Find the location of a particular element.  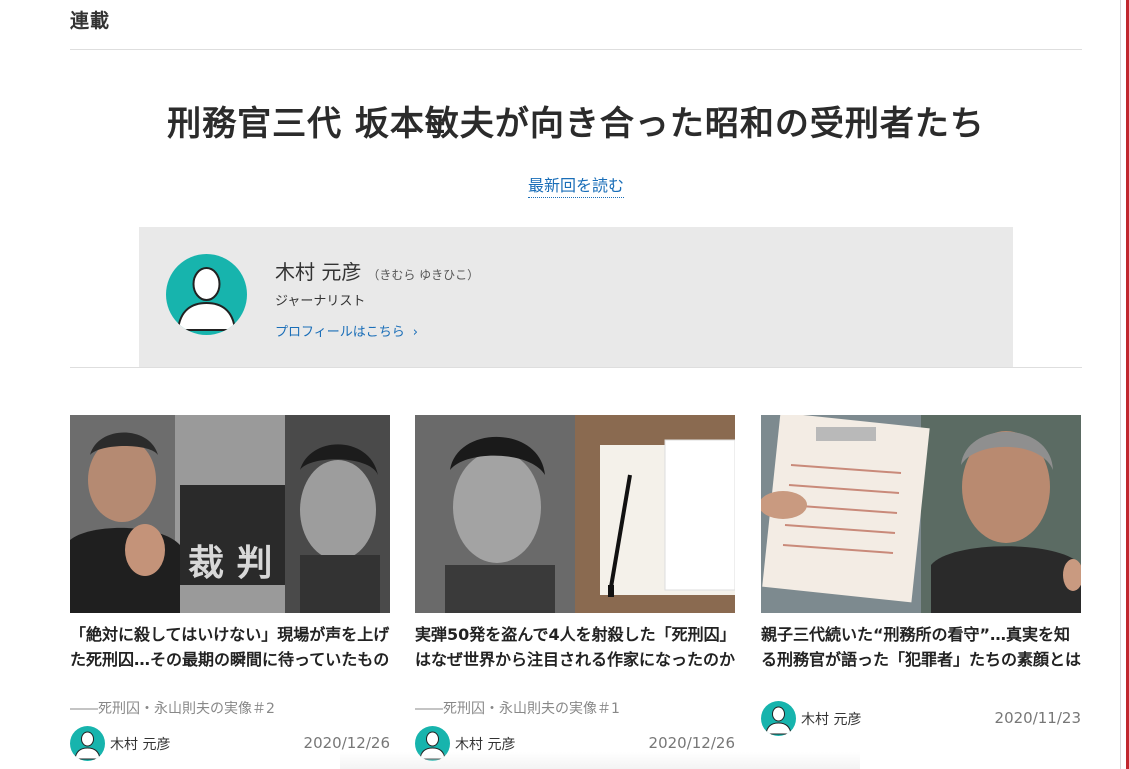

article-thumbnail: 裁 判 is located at coordinates (230, 514).